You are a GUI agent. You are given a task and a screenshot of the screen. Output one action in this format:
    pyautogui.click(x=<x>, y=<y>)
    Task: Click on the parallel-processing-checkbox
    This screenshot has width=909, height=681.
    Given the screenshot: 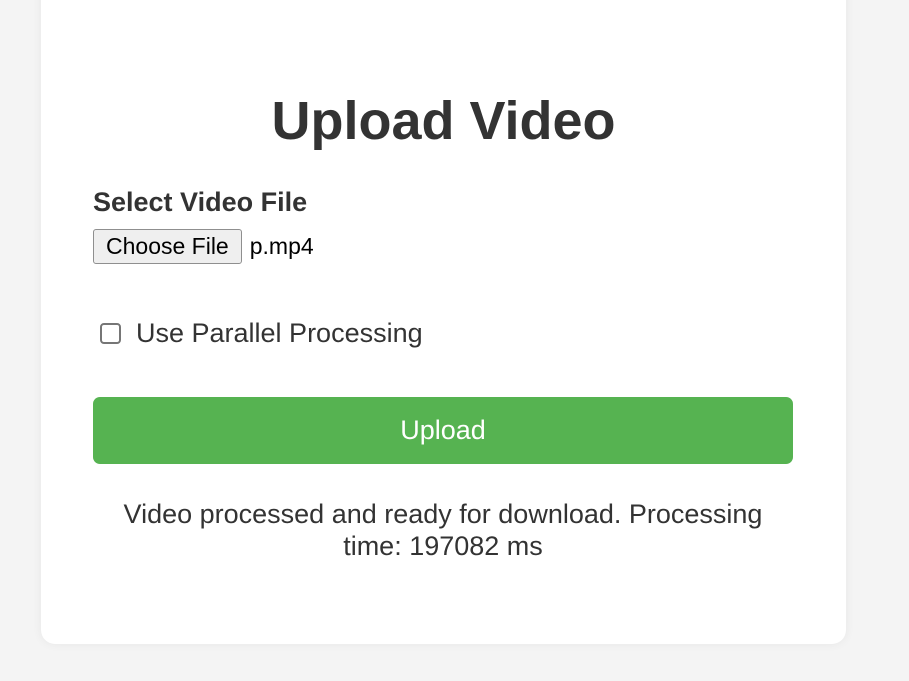 What is the action you would take?
    pyautogui.click(x=110, y=333)
    